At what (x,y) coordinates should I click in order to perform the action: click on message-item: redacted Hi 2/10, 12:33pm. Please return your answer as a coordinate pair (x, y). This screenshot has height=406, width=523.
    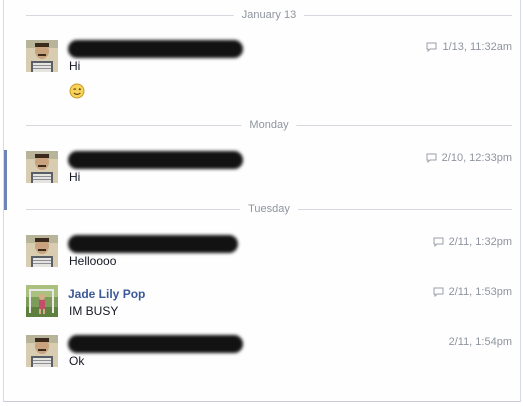
    Looking at the image, I should click on (271, 169).